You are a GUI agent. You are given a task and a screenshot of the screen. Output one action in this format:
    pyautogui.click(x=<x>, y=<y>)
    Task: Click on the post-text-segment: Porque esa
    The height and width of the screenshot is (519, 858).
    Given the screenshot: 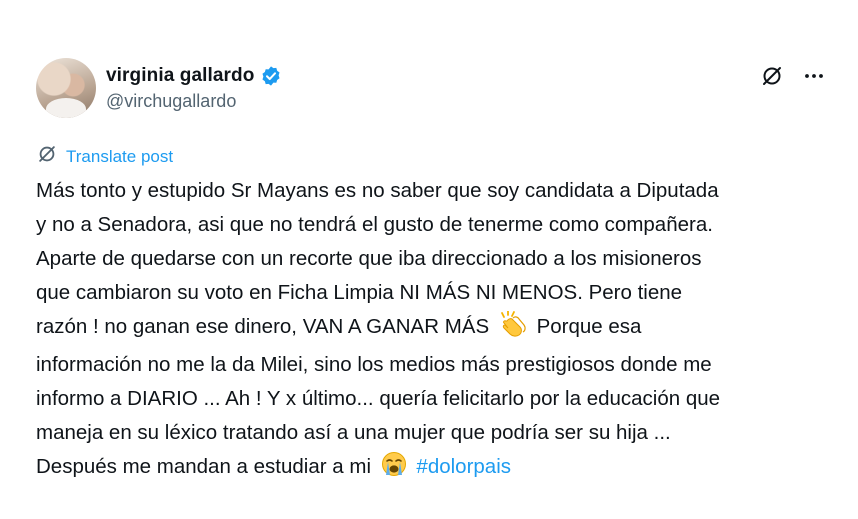 What is the action you would take?
    pyautogui.click(x=589, y=326)
    